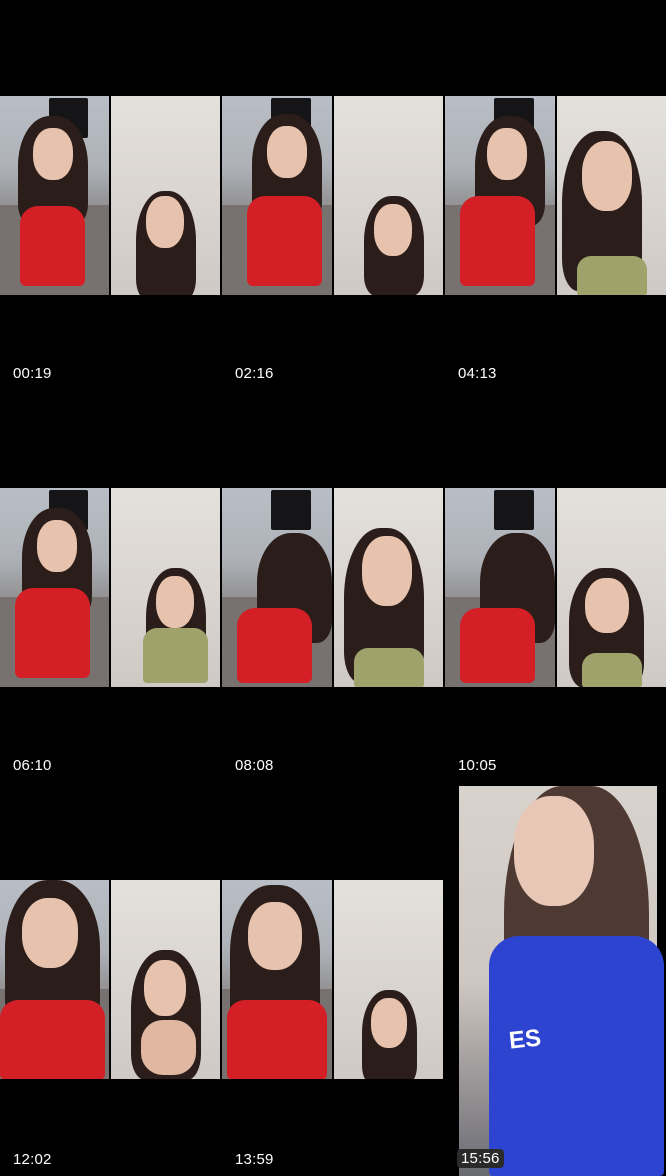 The width and height of the screenshot is (666, 1176). What do you see at coordinates (32, 1159) in the screenshot?
I see `video-timestamp: 12:02` at bounding box center [32, 1159].